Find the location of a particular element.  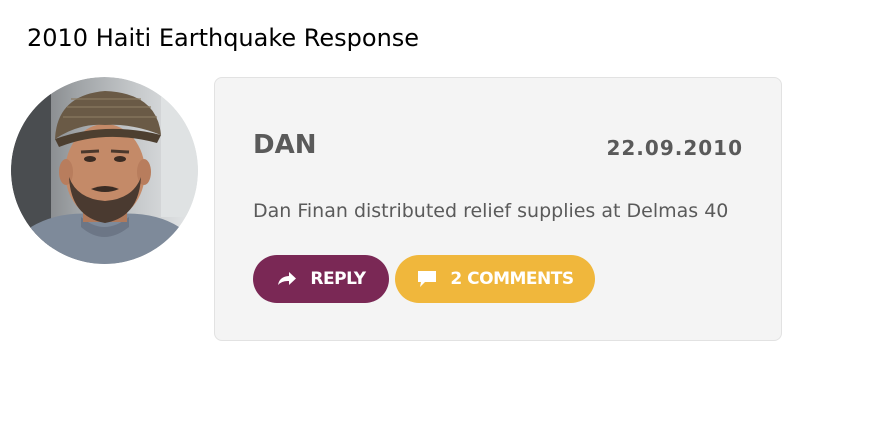

post-date: 22.09.2010 is located at coordinates (674, 148).